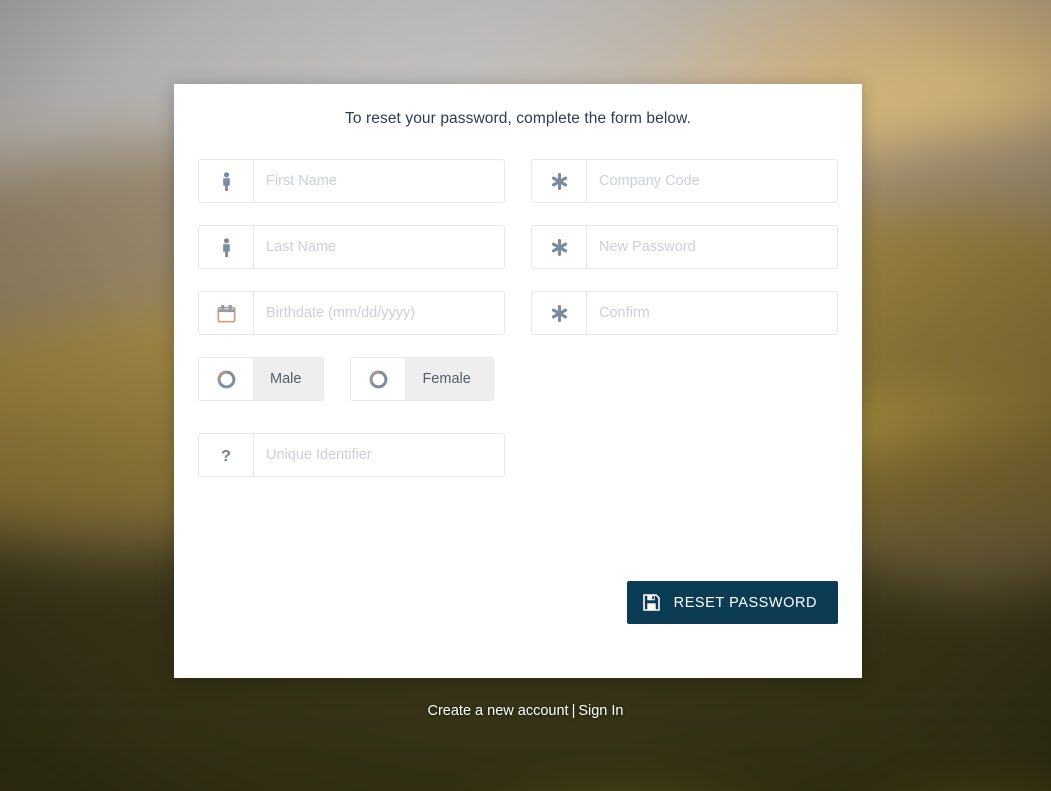 Image resolution: width=1051 pixels, height=791 pixels. What do you see at coordinates (225, 313) in the screenshot?
I see `calendar-icon` at bounding box center [225, 313].